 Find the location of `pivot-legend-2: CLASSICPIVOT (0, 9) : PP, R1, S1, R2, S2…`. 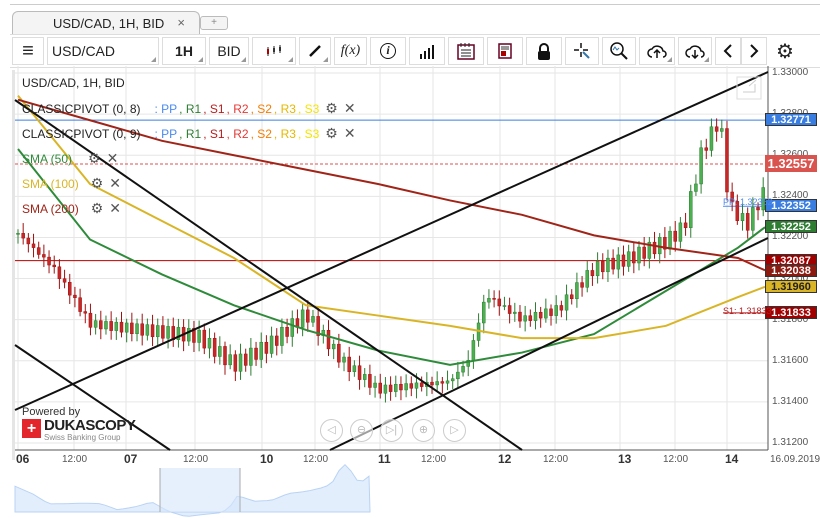

pivot-legend-2: CLASSICPIVOT (0, 9) : PP, R1, S1, R2, S2… is located at coordinates (189, 133).